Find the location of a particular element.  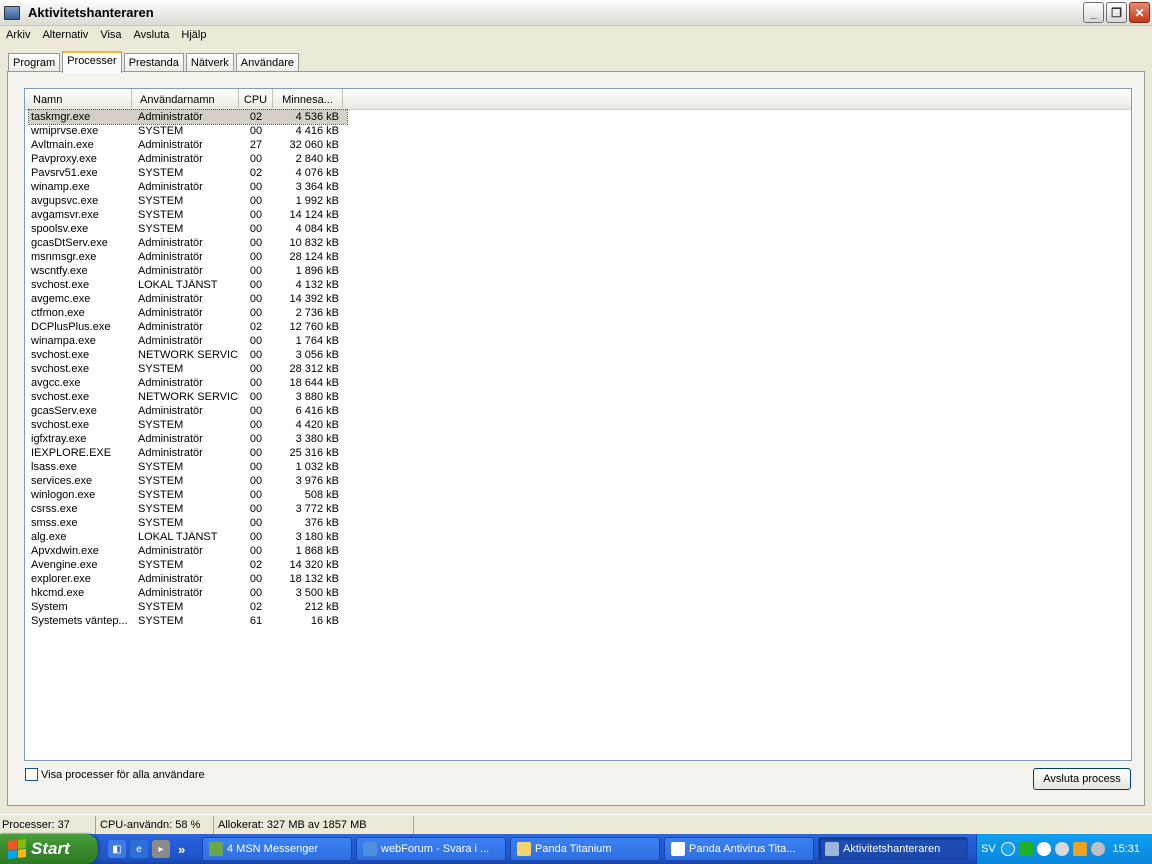

cell-mem: 1 032 kB is located at coordinates (317, 467).